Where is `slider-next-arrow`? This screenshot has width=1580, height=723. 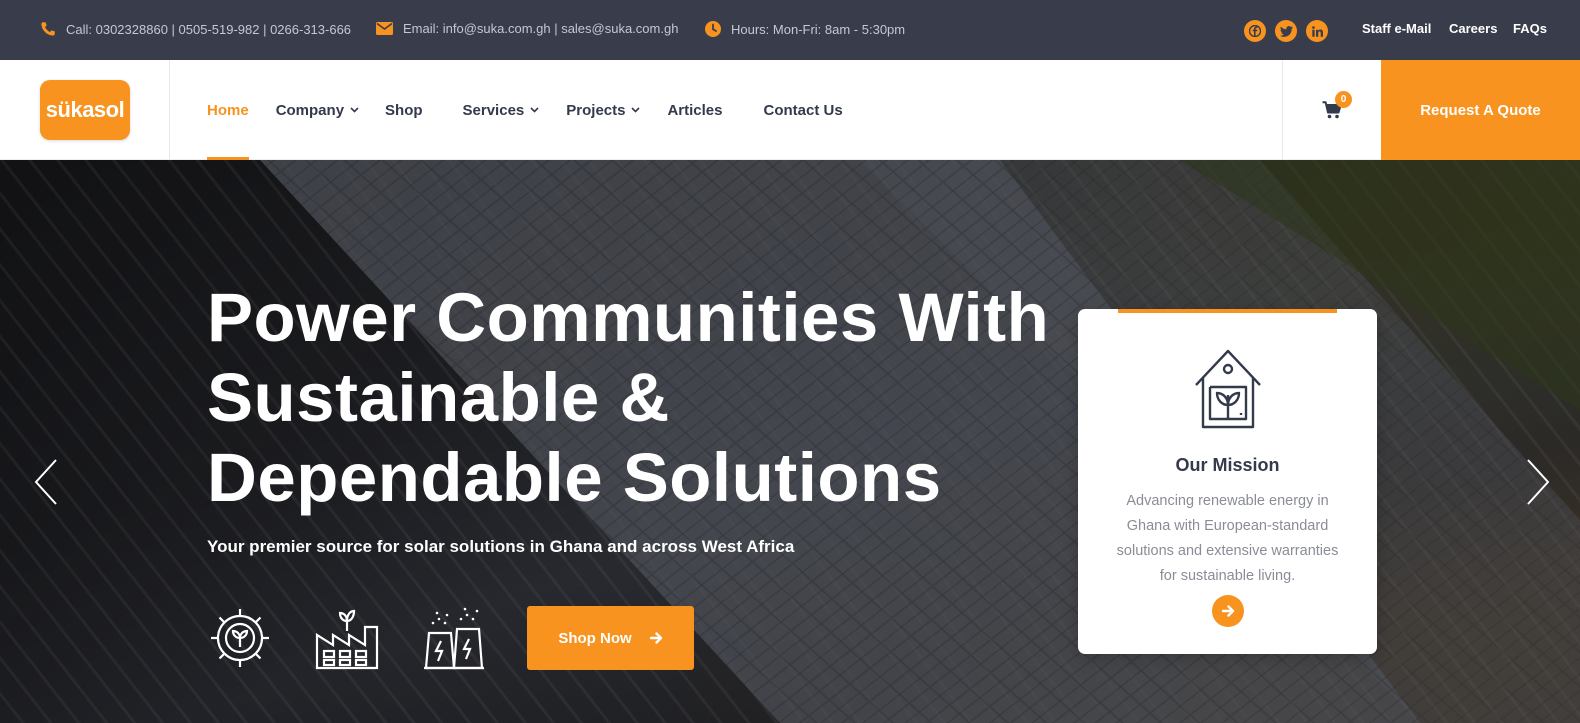
slider-next-arrow is located at coordinates (1538, 482).